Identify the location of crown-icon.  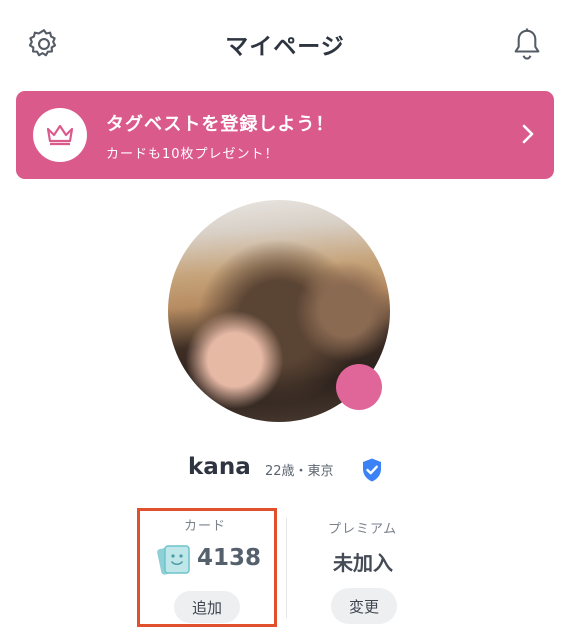
(60, 135).